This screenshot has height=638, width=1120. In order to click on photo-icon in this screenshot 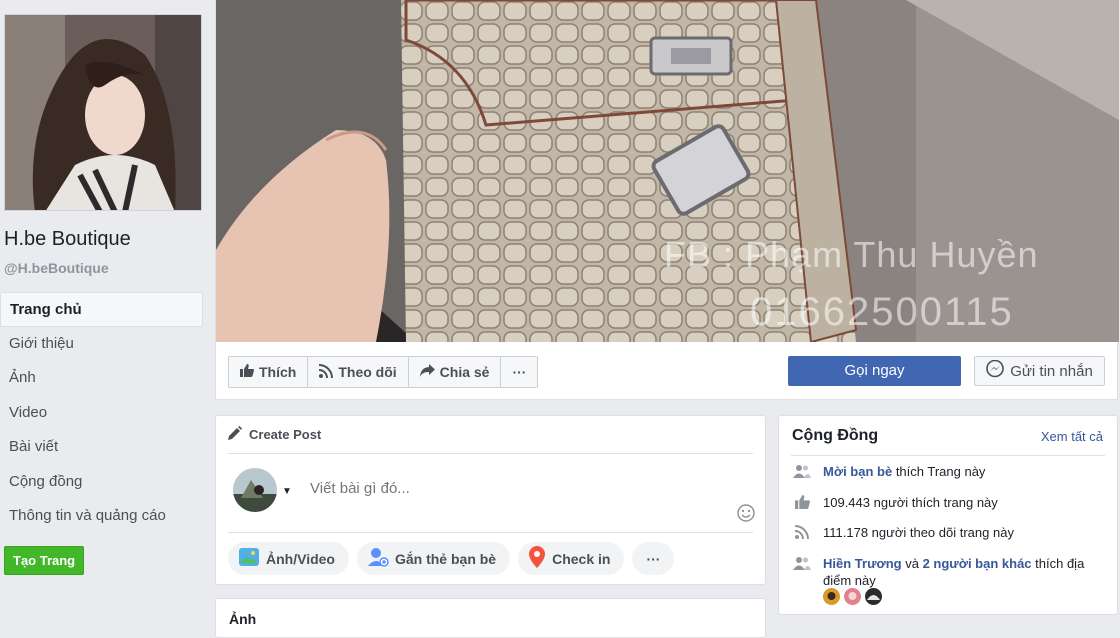, I will do `click(249, 558)`.